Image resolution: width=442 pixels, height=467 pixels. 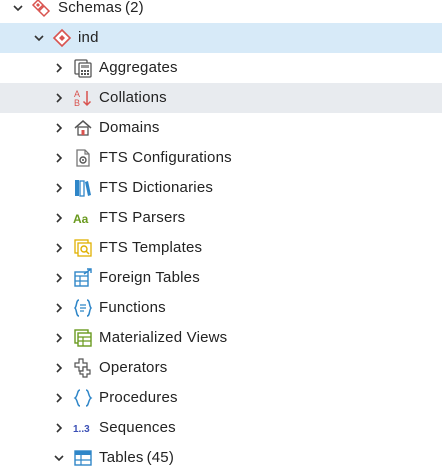 I want to click on tables-label: Tables, so click(x=121, y=457).